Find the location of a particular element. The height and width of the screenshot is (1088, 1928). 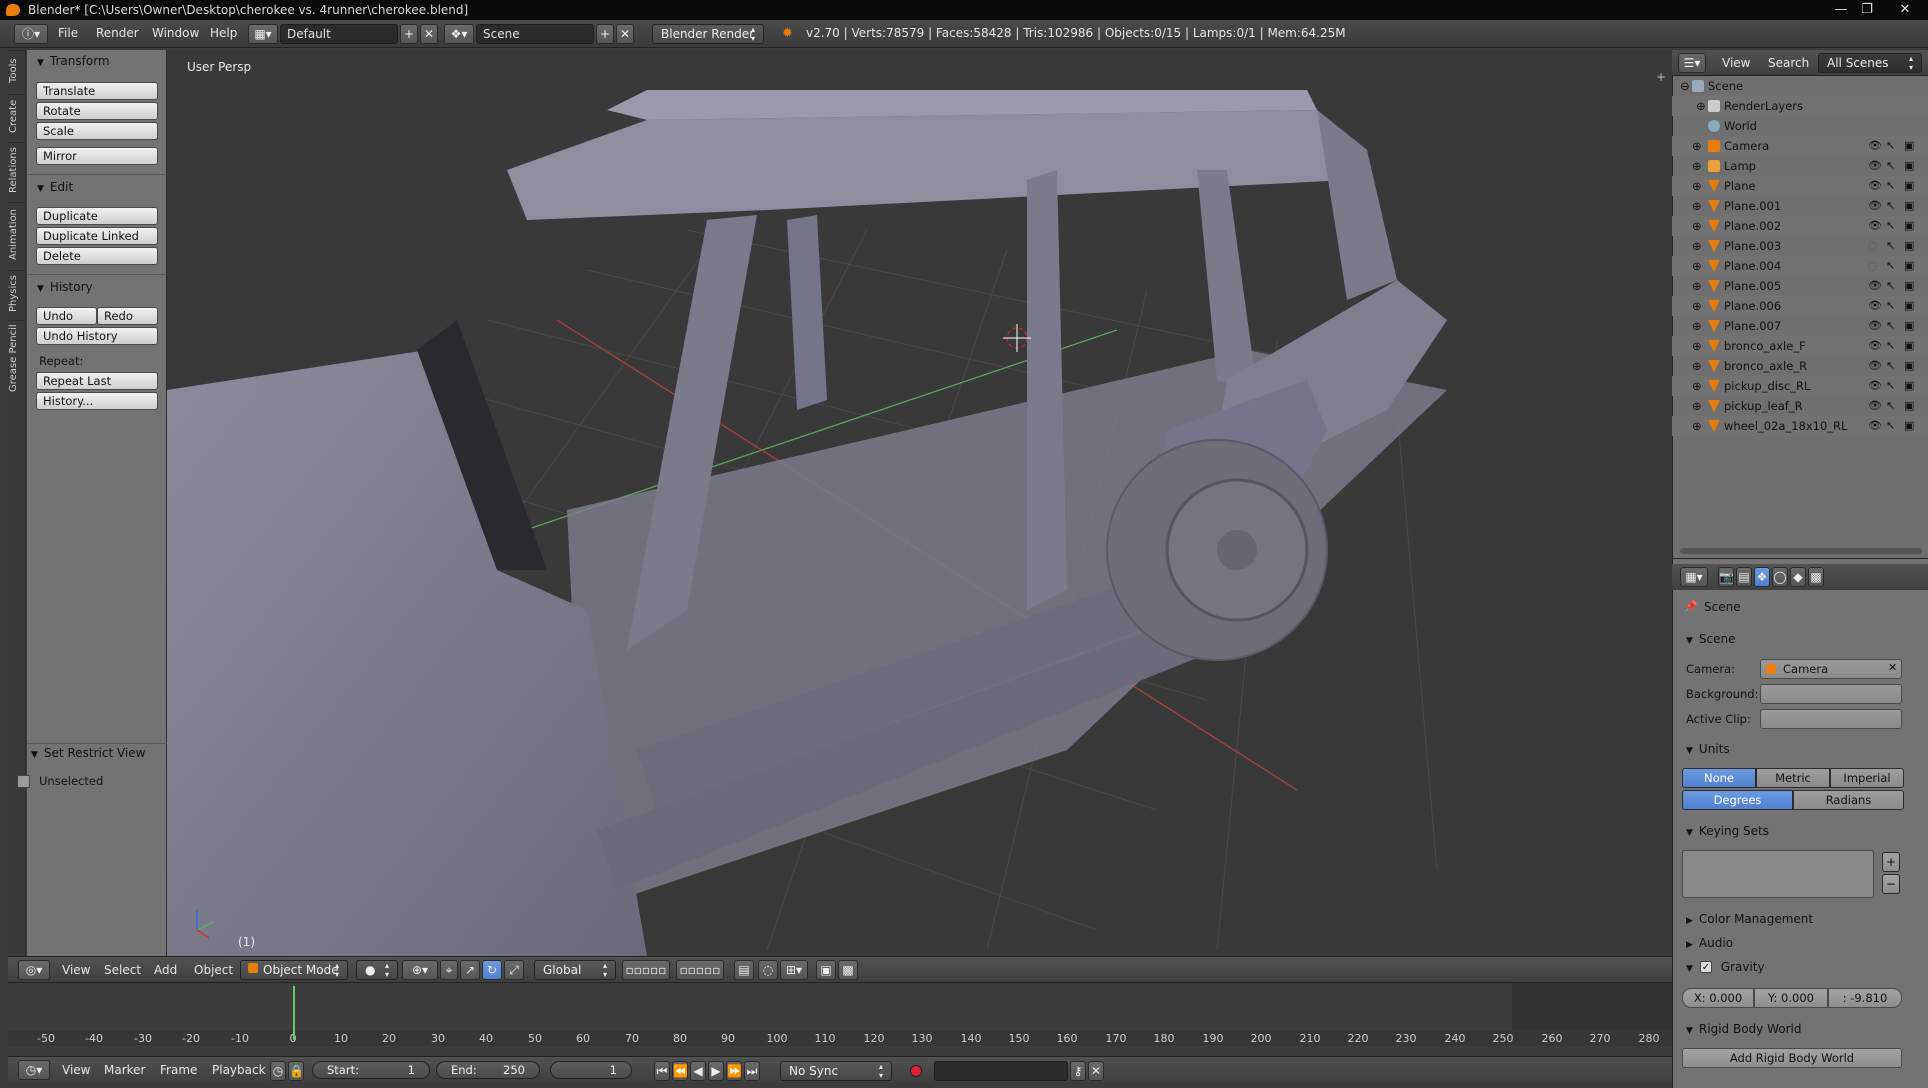

editor-type-properties-icon: ▦▾ is located at coordinates (1694, 577).